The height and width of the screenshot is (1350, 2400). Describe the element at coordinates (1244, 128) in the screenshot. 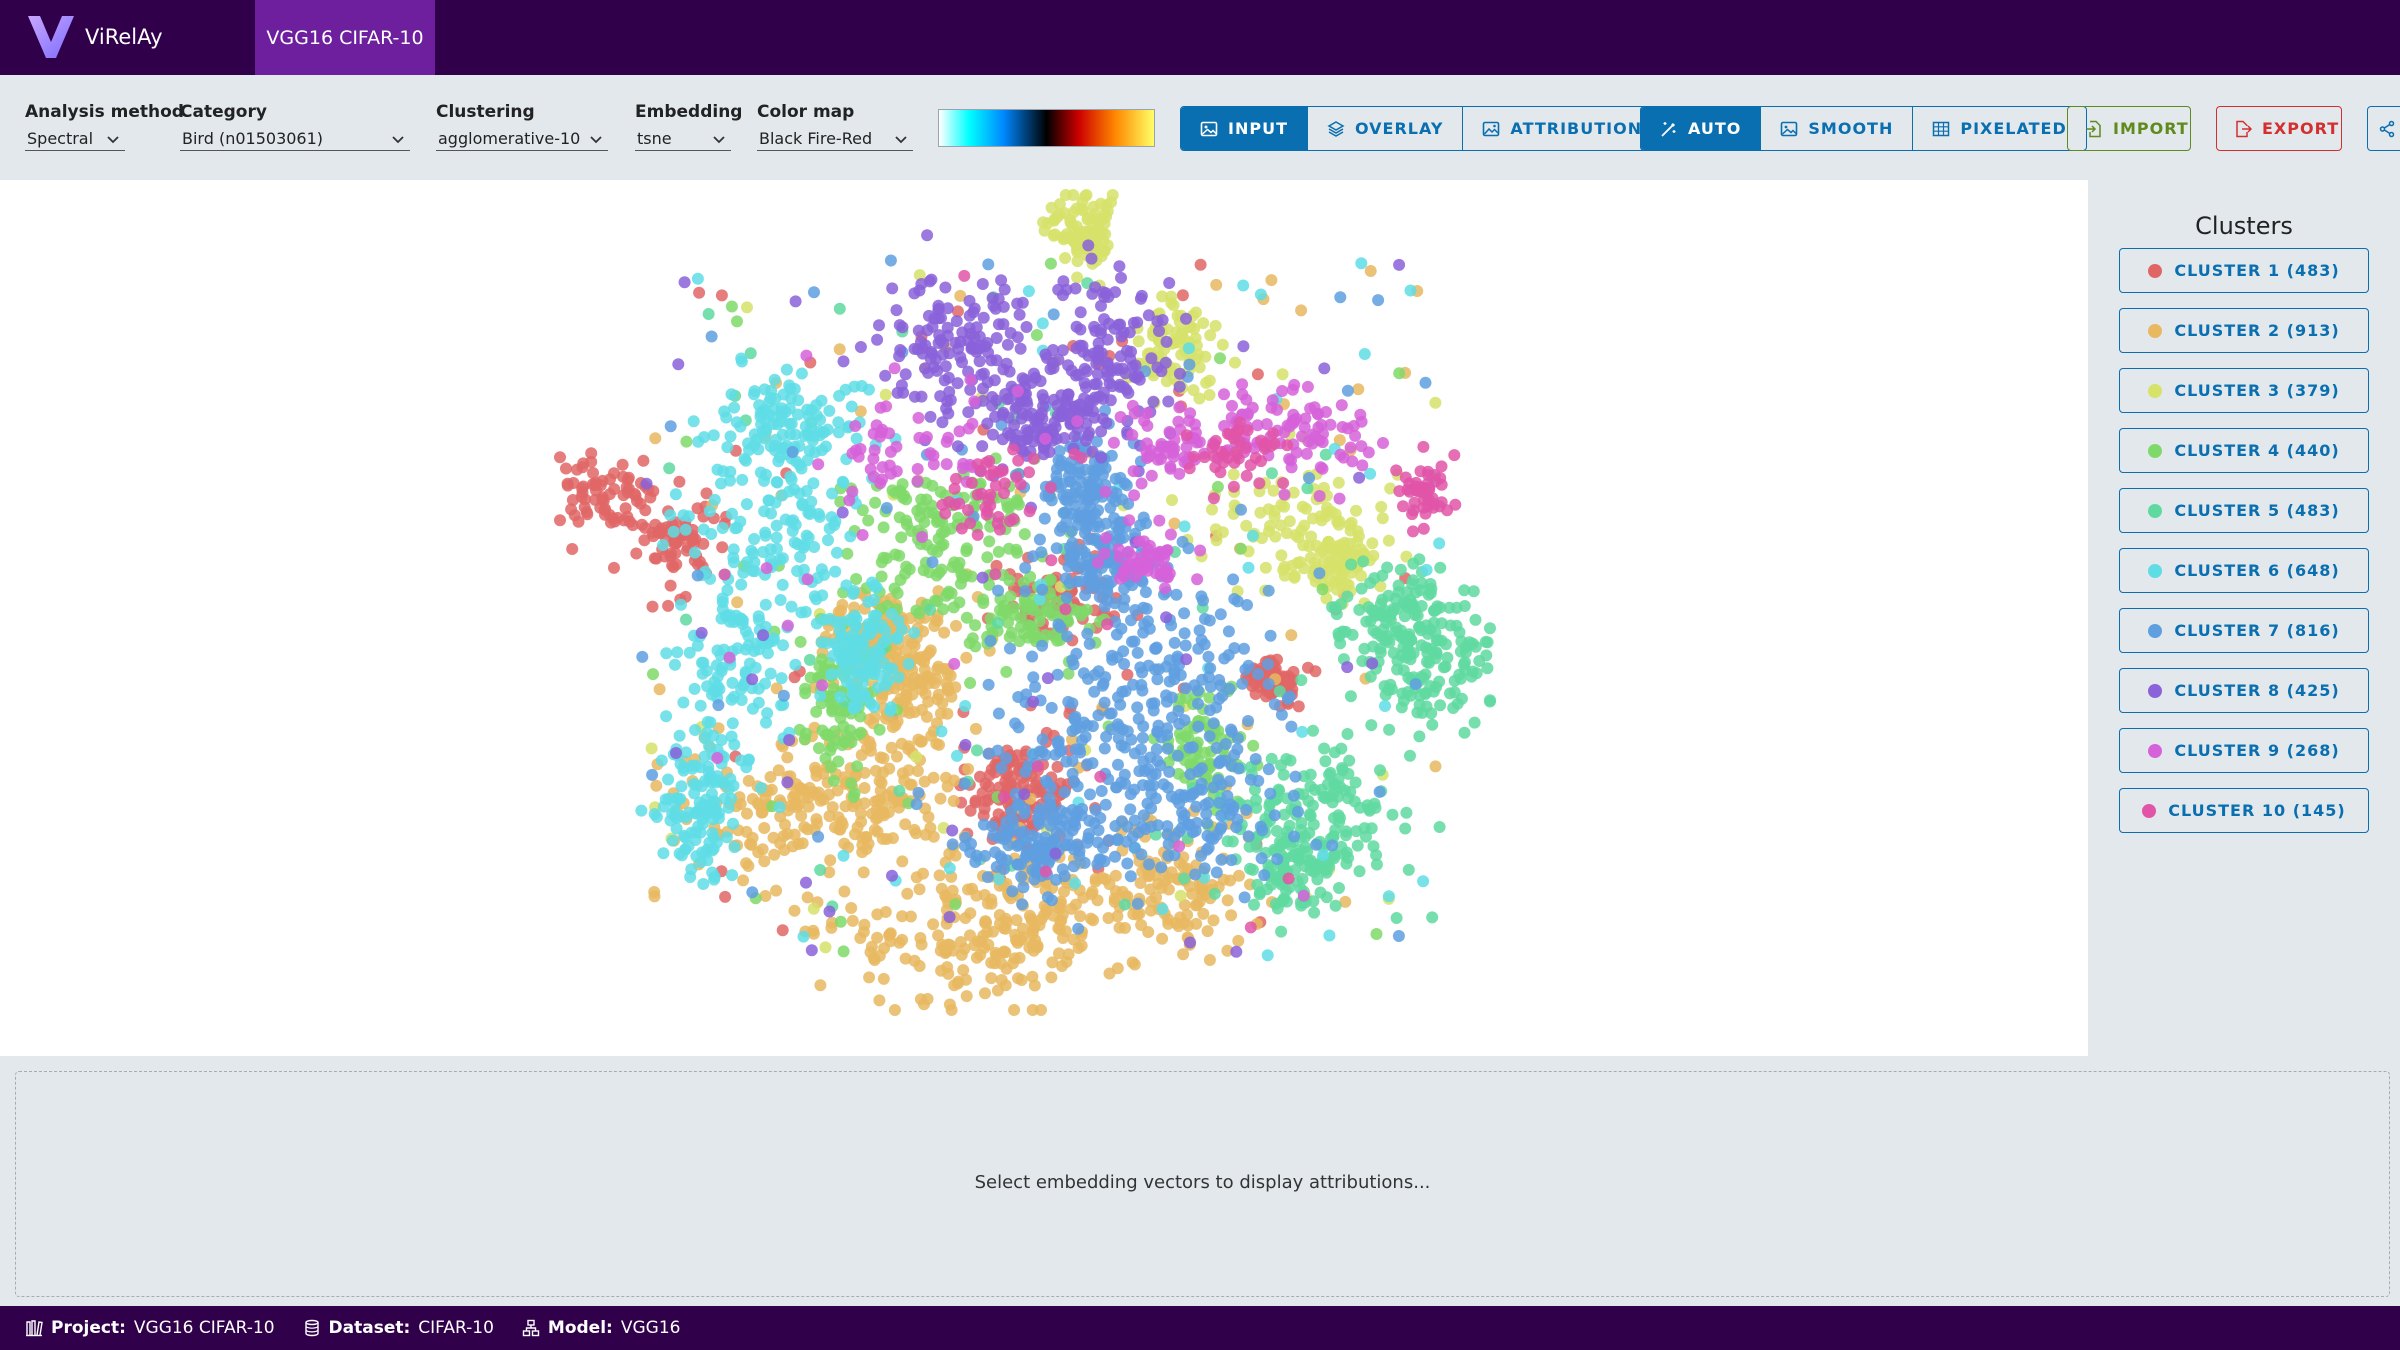

I see `input-mode-button: INPUT` at that location.